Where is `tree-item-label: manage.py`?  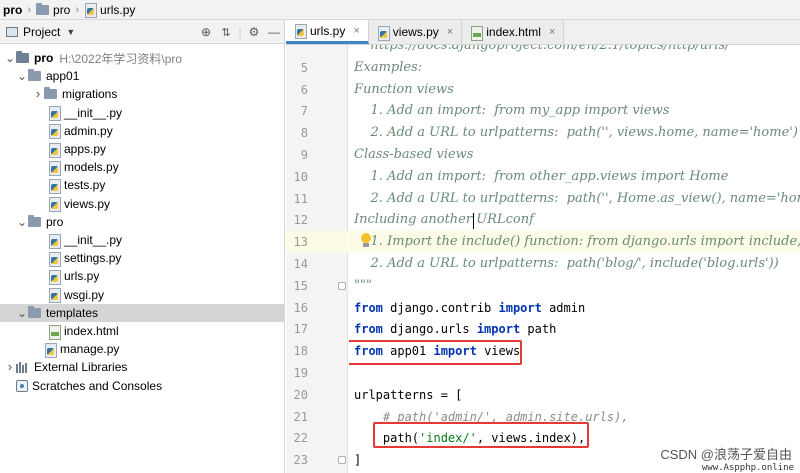
tree-item-label: manage.py is located at coordinates (90, 349).